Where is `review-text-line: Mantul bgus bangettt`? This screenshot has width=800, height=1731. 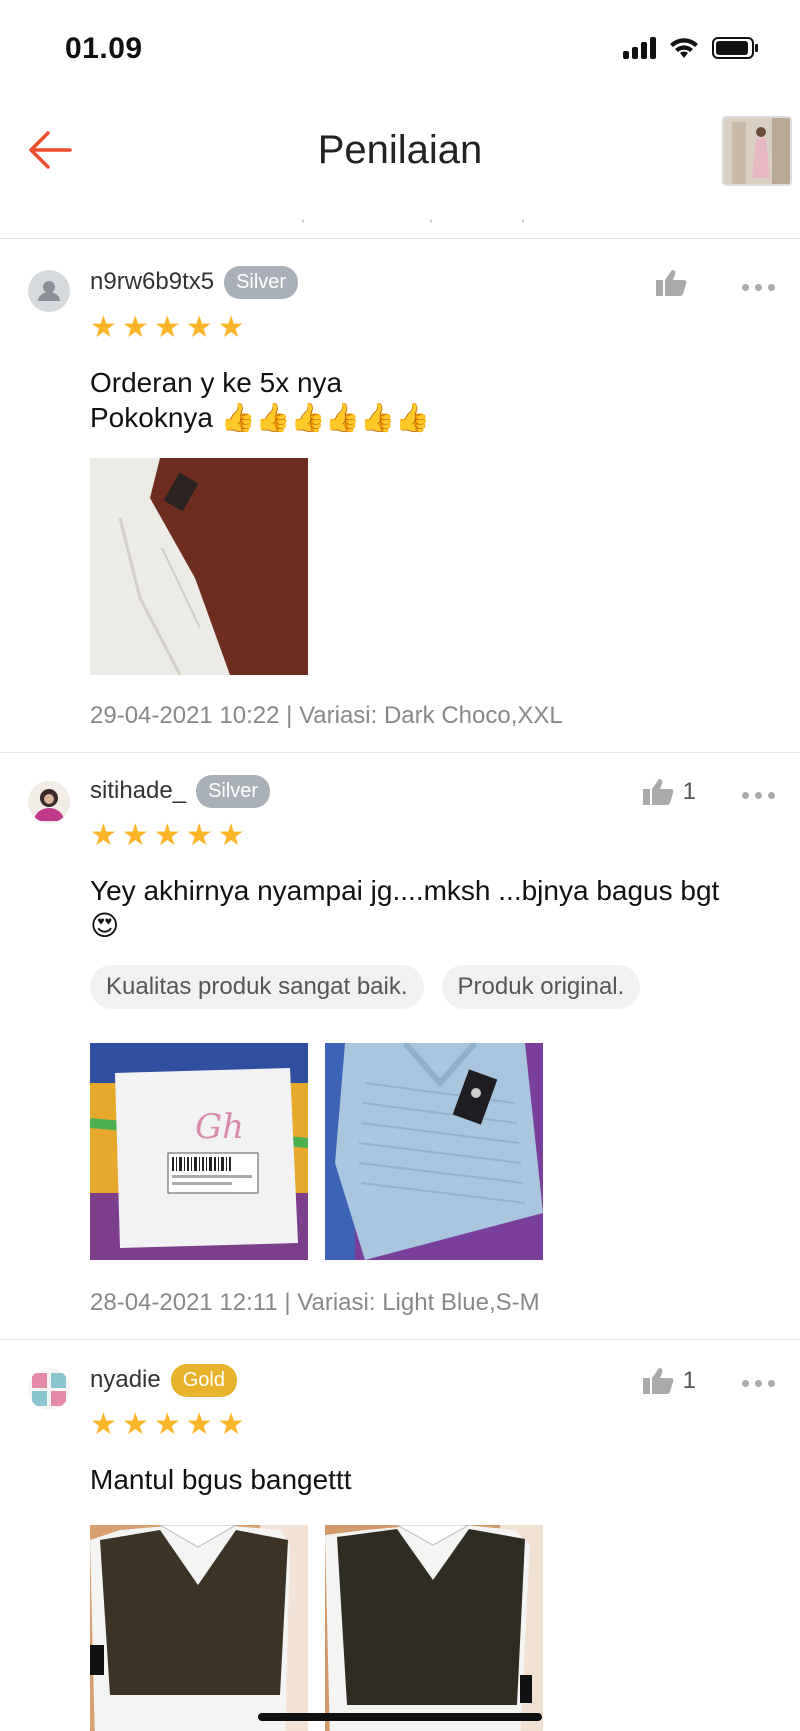
review-text-line: Mantul bgus bangettt is located at coordinates (221, 1479).